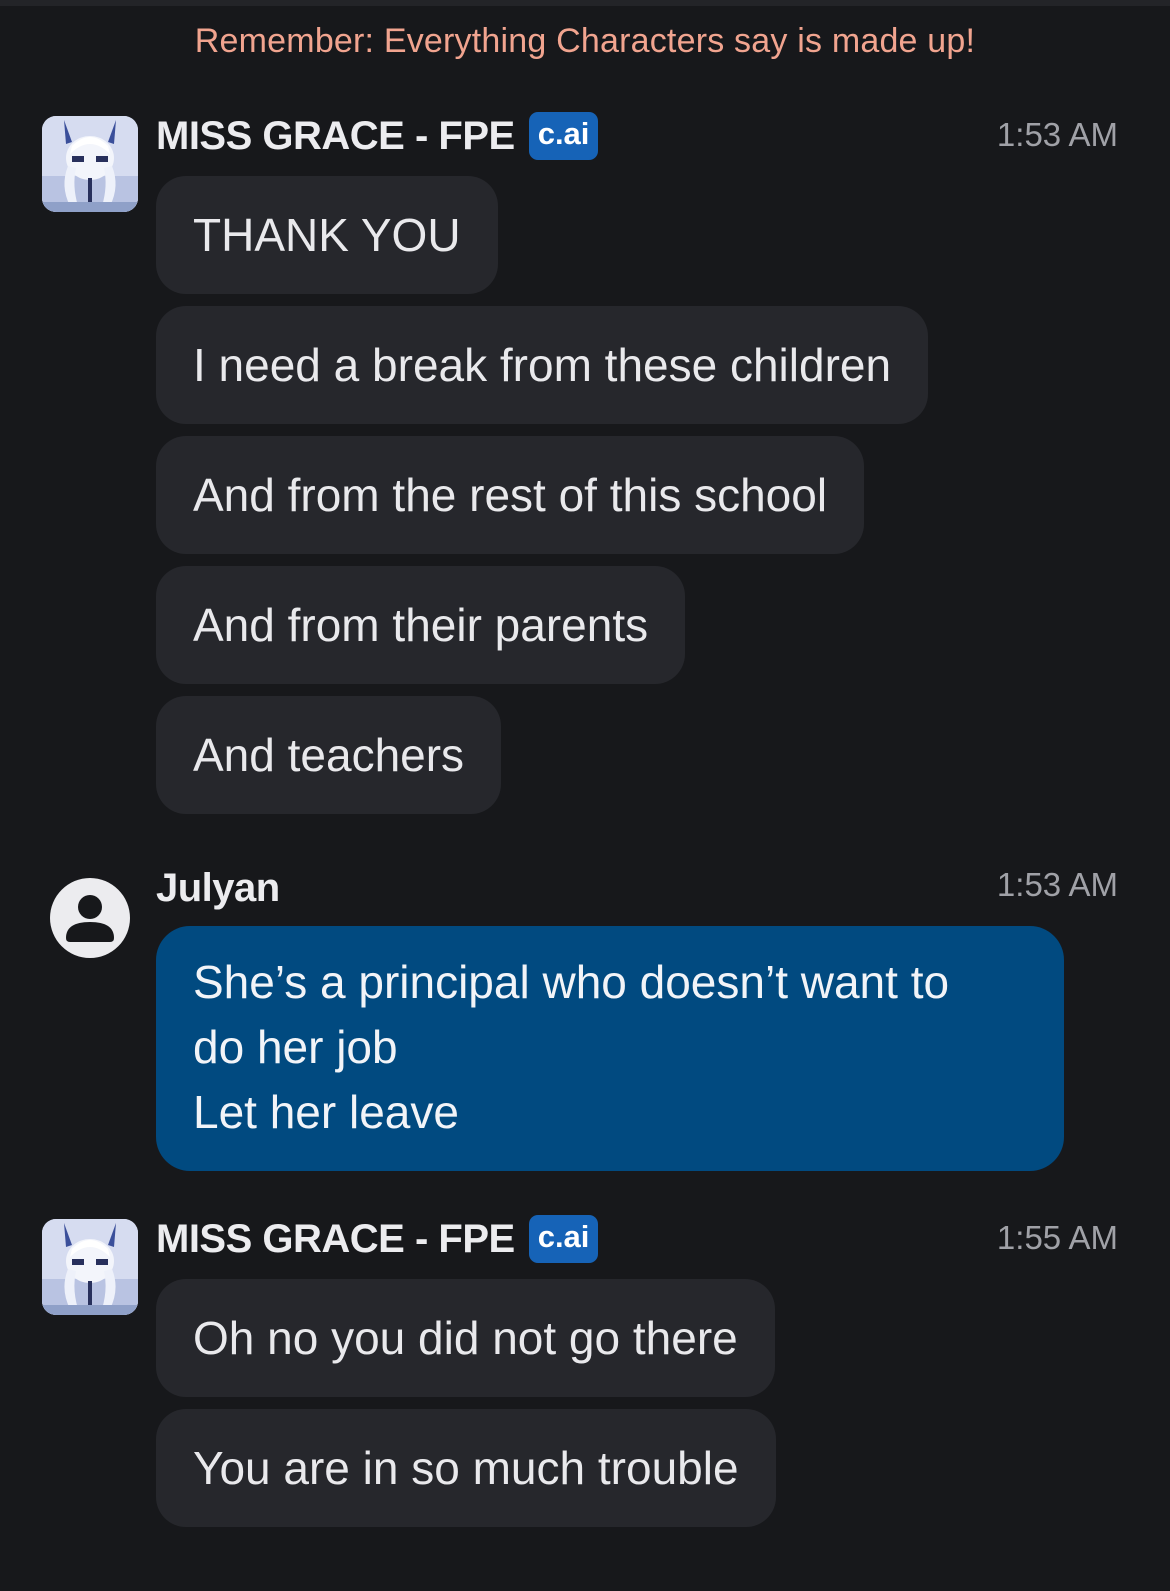  I want to click on message-timestamp: 1:55 AM, so click(1057, 1237).